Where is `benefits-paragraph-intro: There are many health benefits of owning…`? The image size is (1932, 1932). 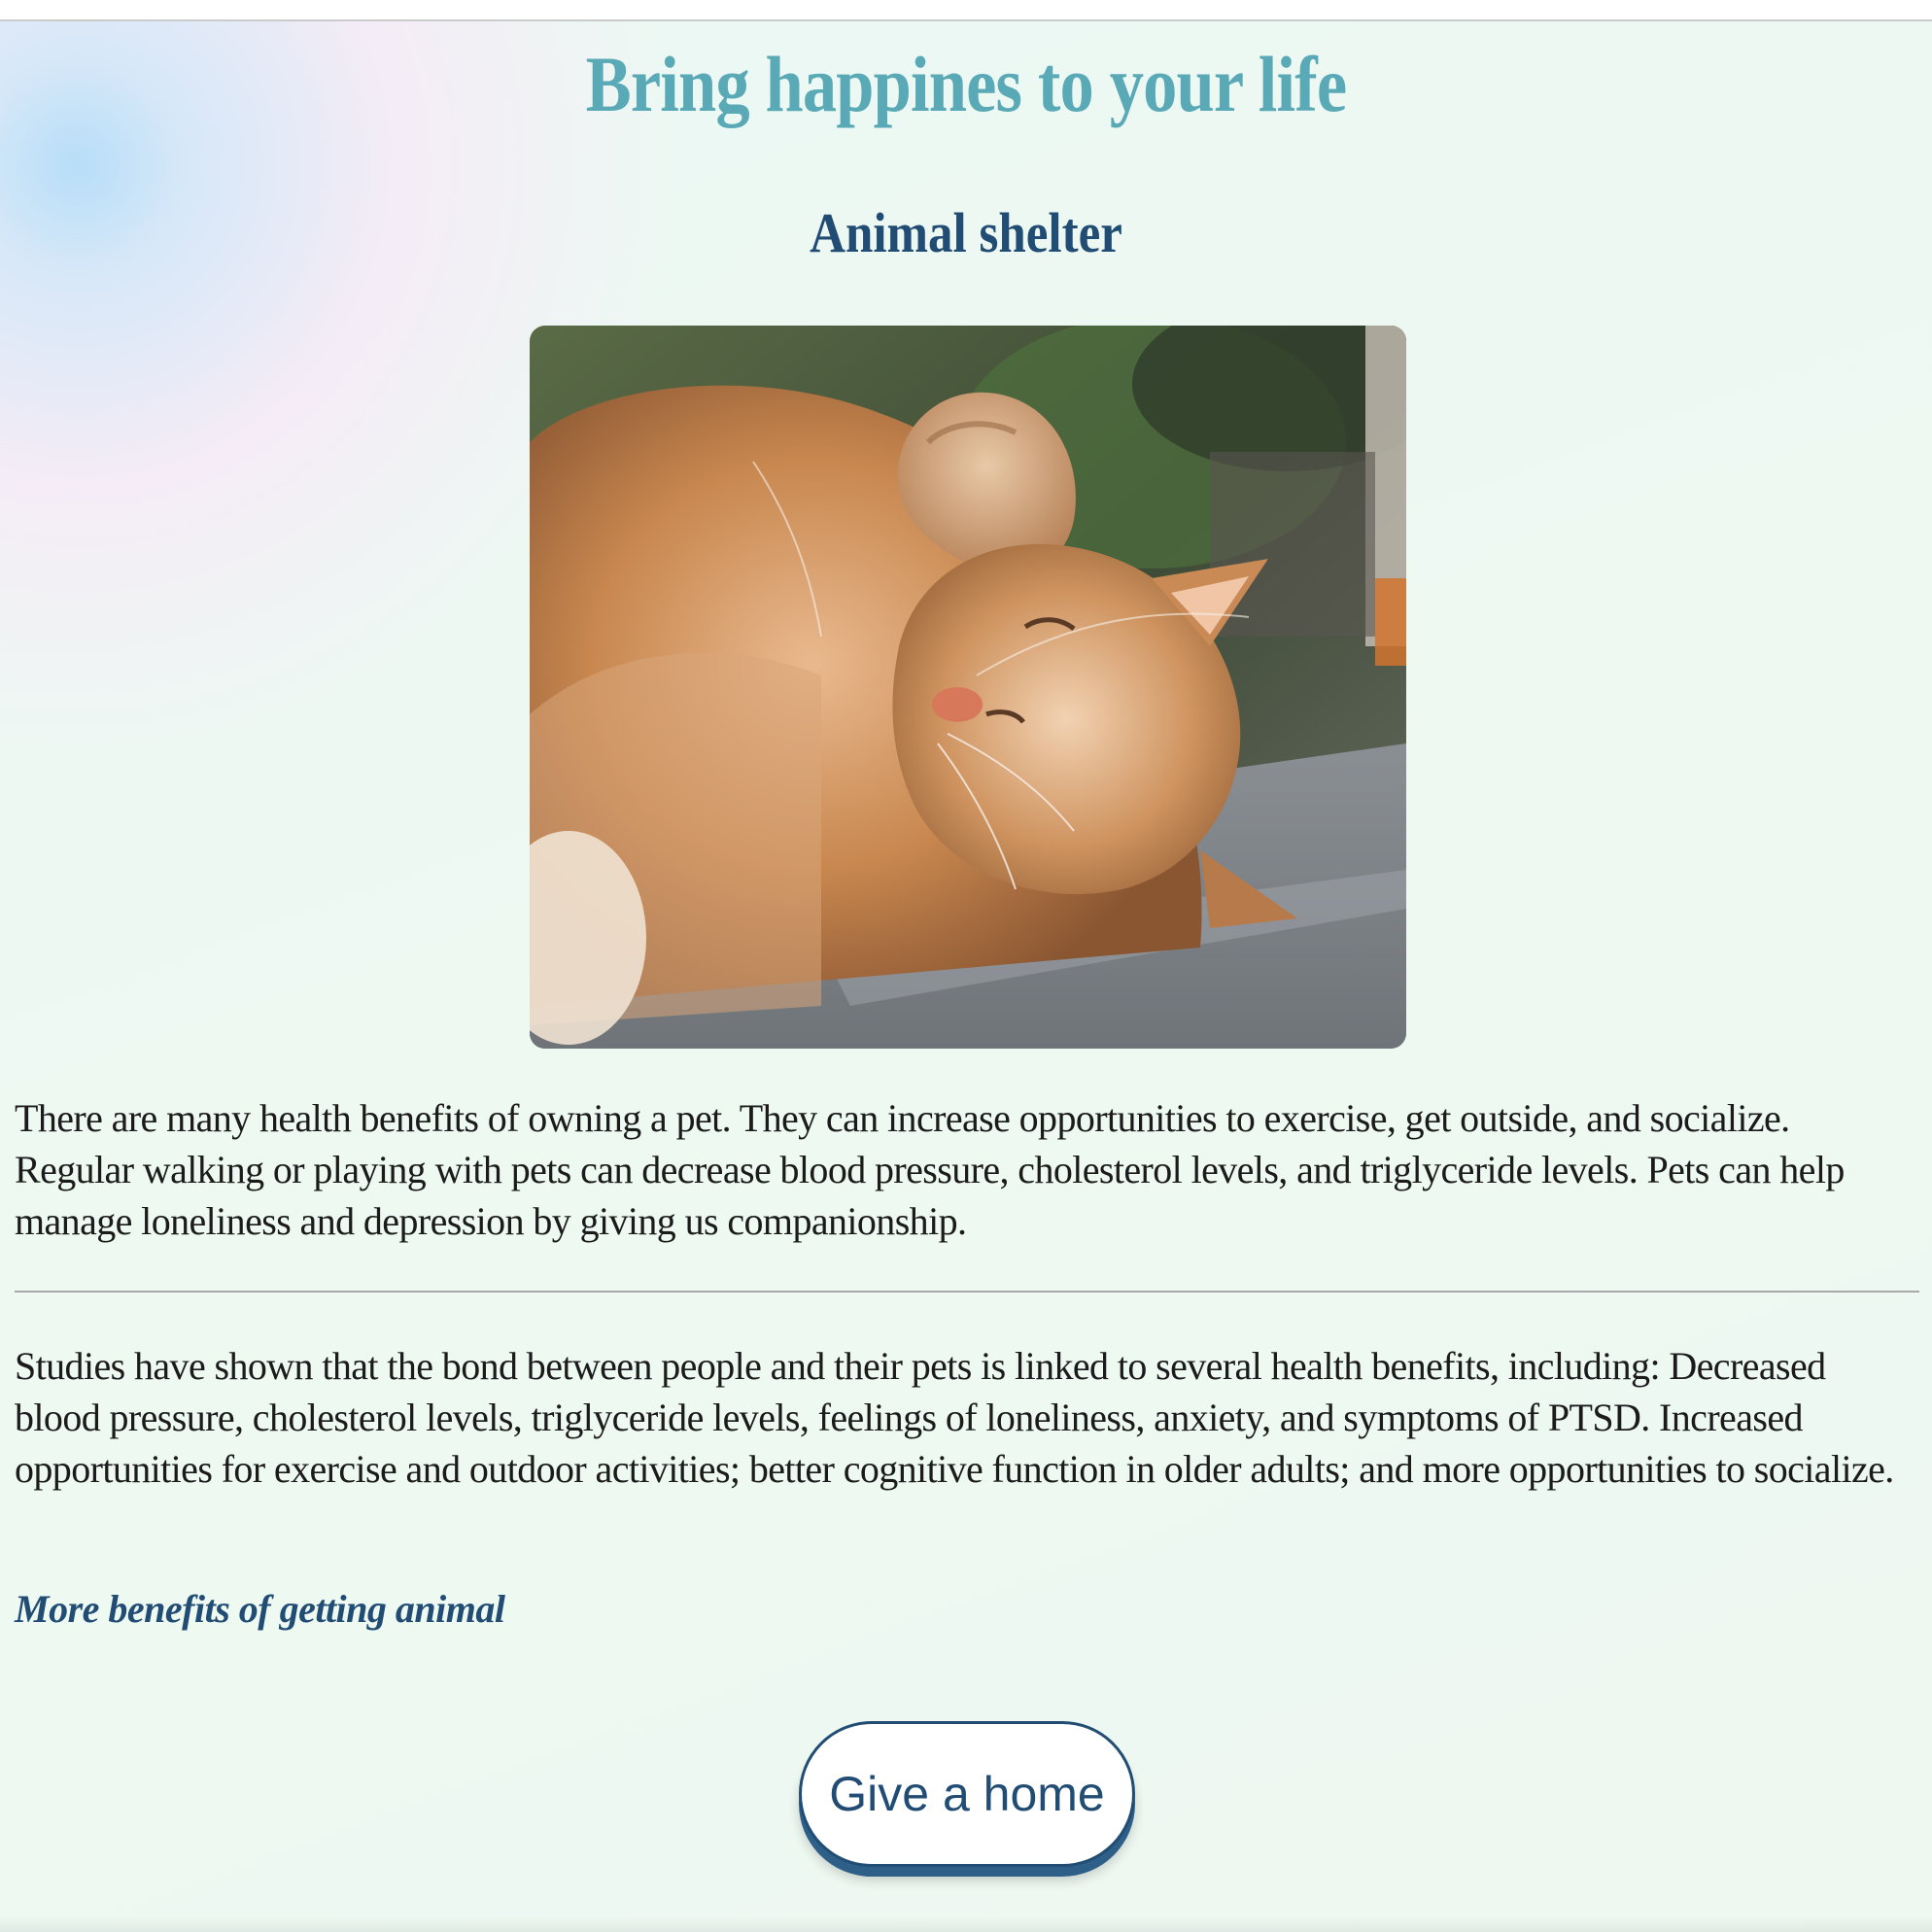
benefits-paragraph-intro: There are many health benefits of owning… is located at coordinates (930, 1169).